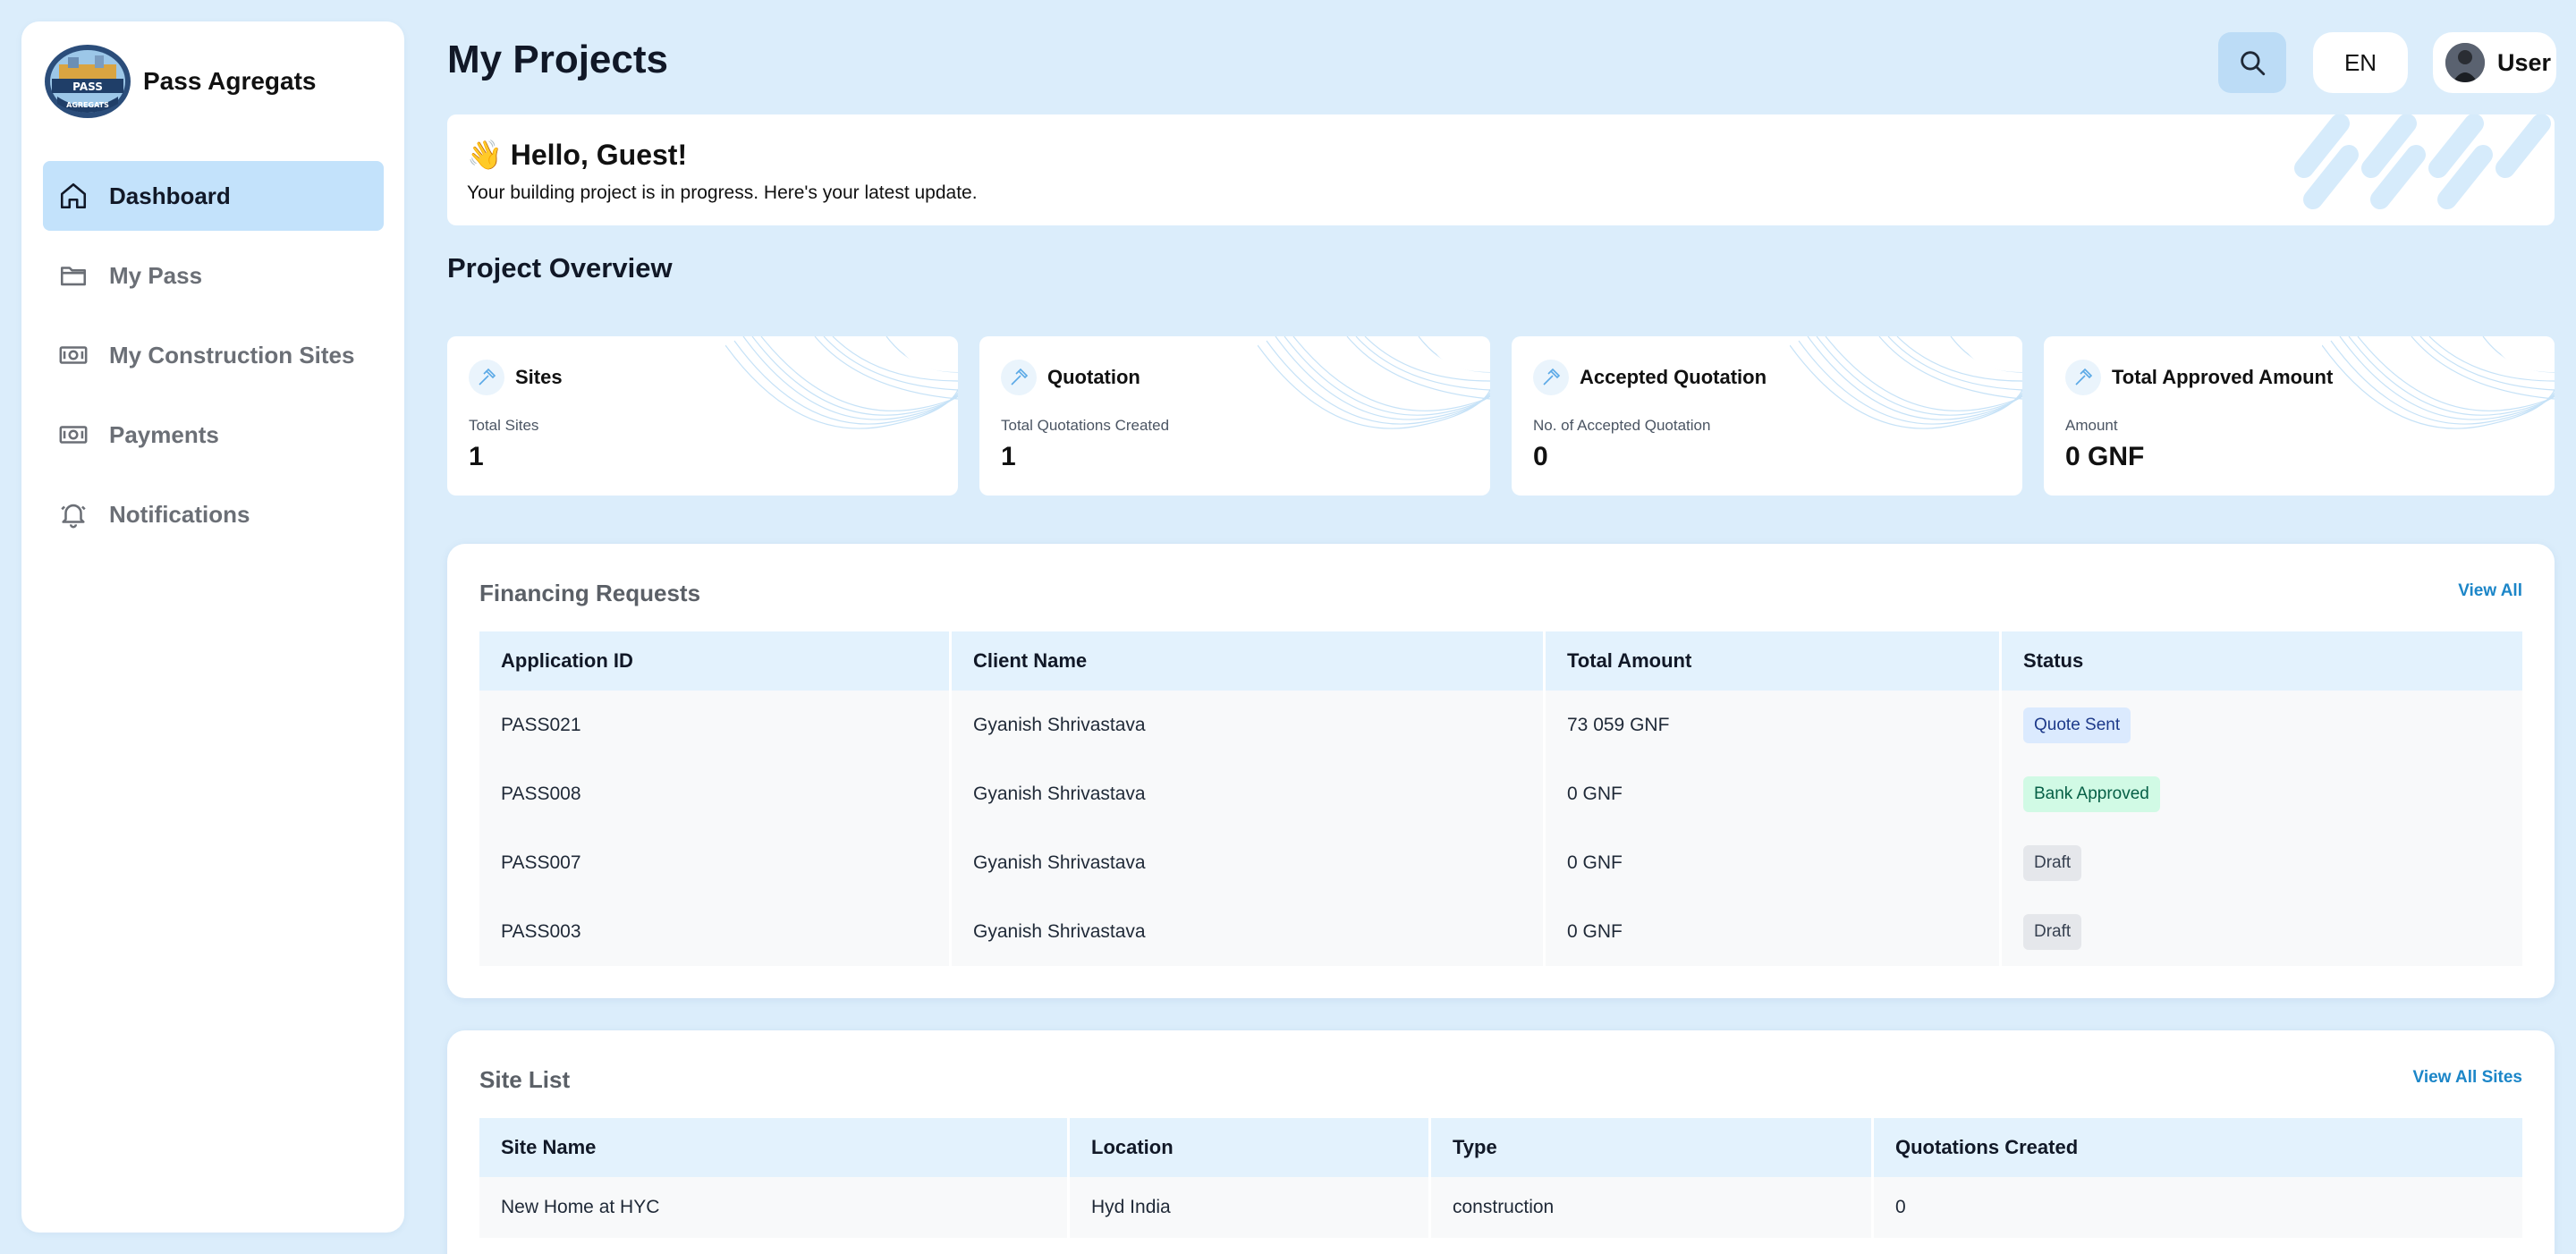 The height and width of the screenshot is (1254, 2576). I want to click on stat-card-label: Total Sites, so click(504, 425).